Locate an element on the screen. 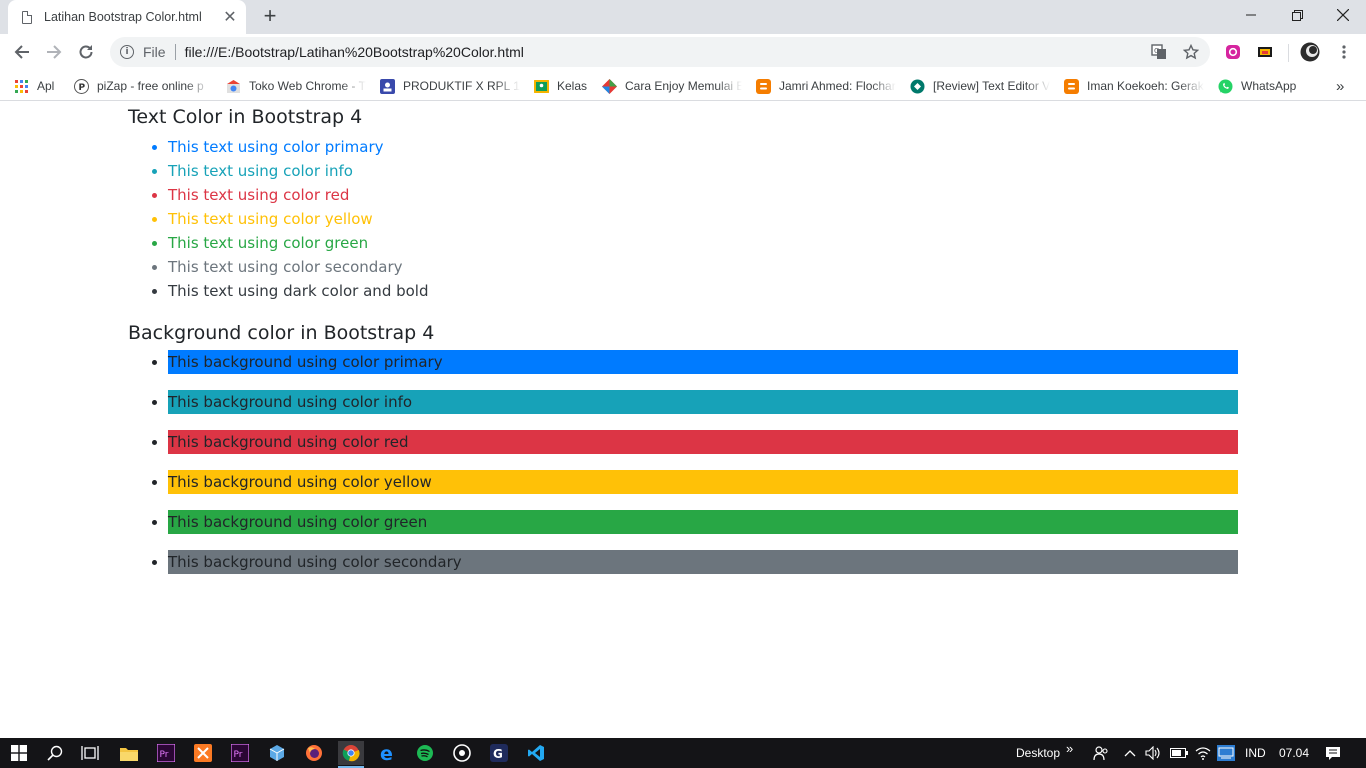 The width and height of the screenshot is (1366, 768). bookmark-label: Iman Koekoeh: Gerak is located at coordinates (1145, 86).